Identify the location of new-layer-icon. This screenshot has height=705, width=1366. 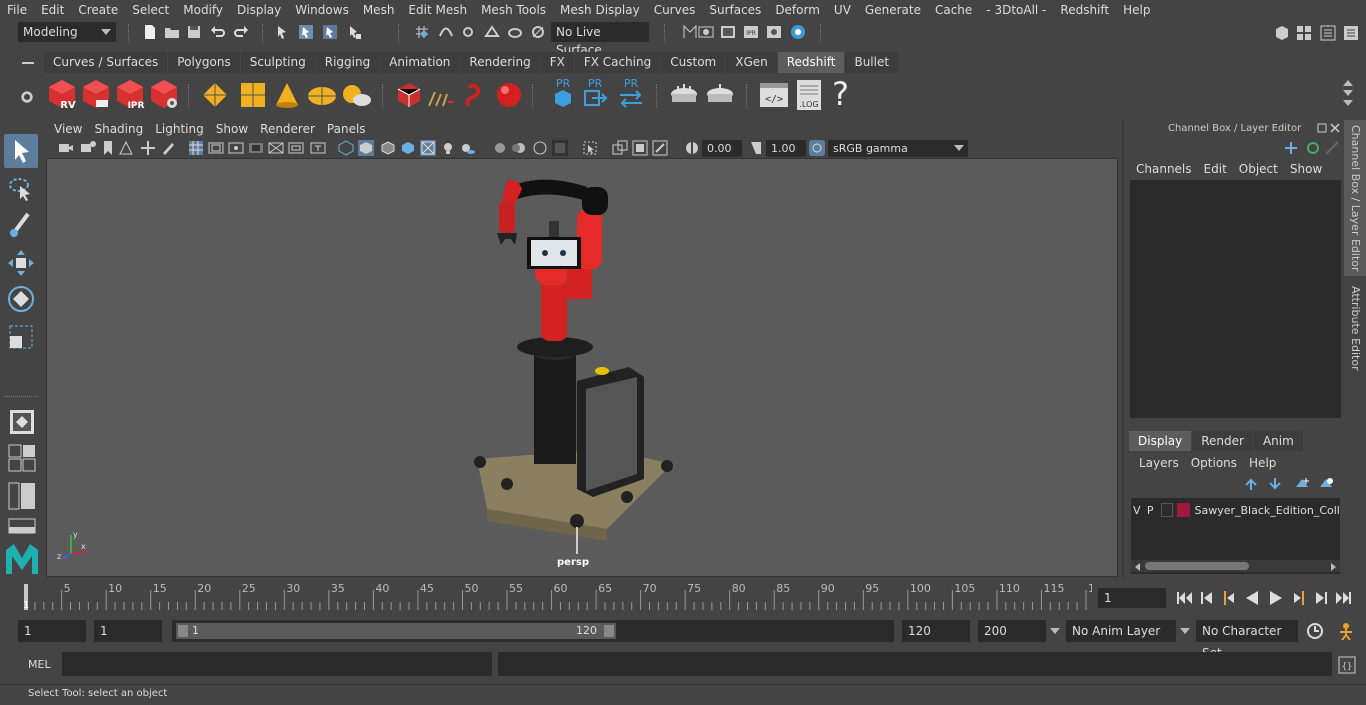
(1302, 484).